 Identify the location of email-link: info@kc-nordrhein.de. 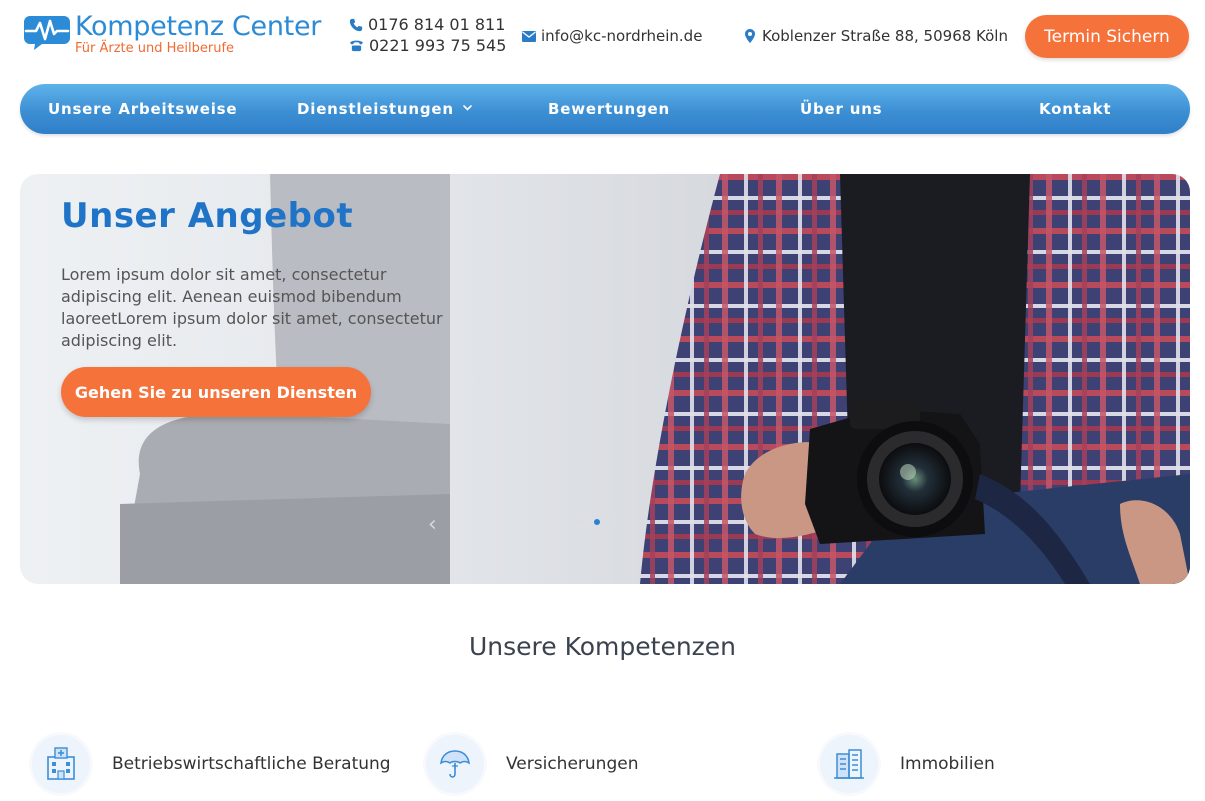
(612, 36).